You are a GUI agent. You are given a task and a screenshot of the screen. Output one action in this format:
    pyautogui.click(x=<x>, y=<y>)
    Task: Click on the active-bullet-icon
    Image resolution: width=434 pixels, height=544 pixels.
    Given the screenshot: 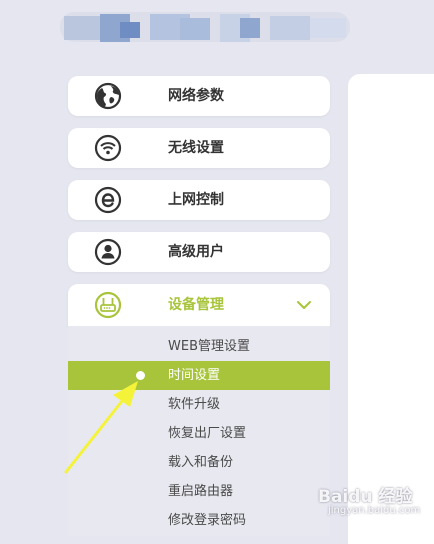 What is the action you would take?
    pyautogui.click(x=140, y=375)
    